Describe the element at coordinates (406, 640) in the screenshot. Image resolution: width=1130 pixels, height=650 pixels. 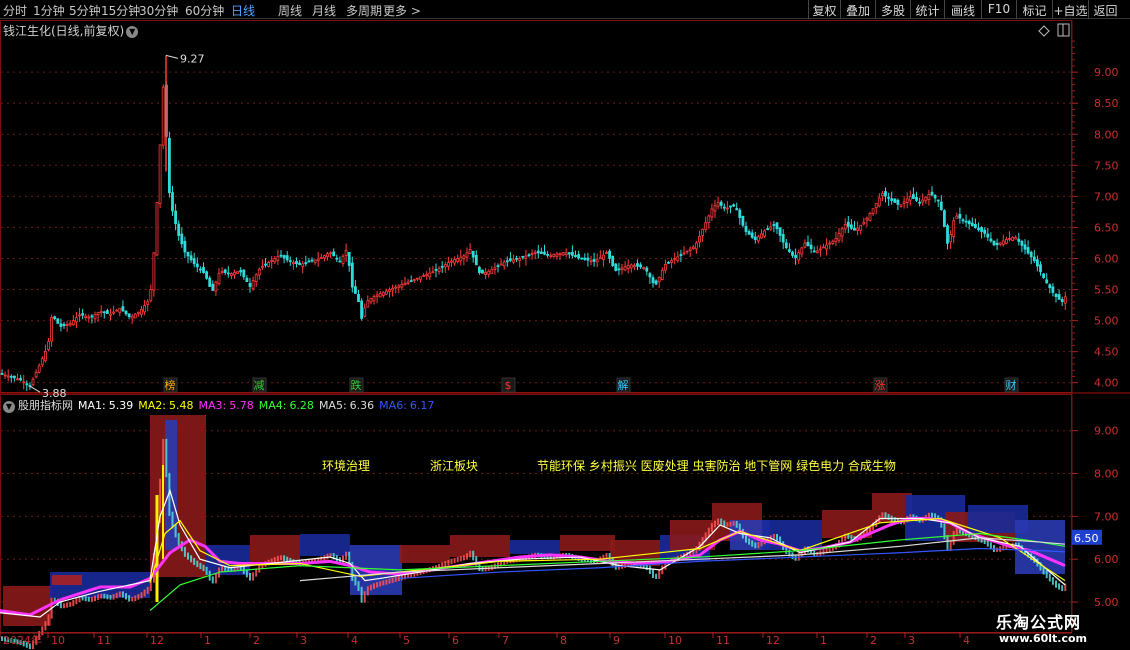
I see `x-tick-label: 5` at that location.